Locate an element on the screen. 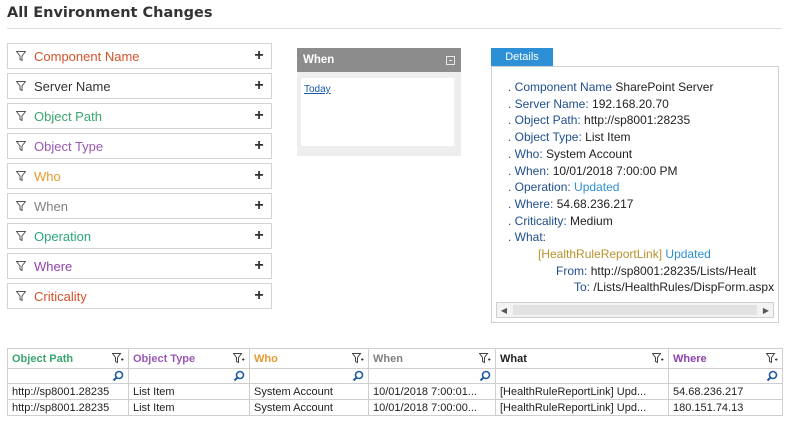 This screenshot has height=424, width=788. filter-component-name: Component Name + is located at coordinates (139, 56).